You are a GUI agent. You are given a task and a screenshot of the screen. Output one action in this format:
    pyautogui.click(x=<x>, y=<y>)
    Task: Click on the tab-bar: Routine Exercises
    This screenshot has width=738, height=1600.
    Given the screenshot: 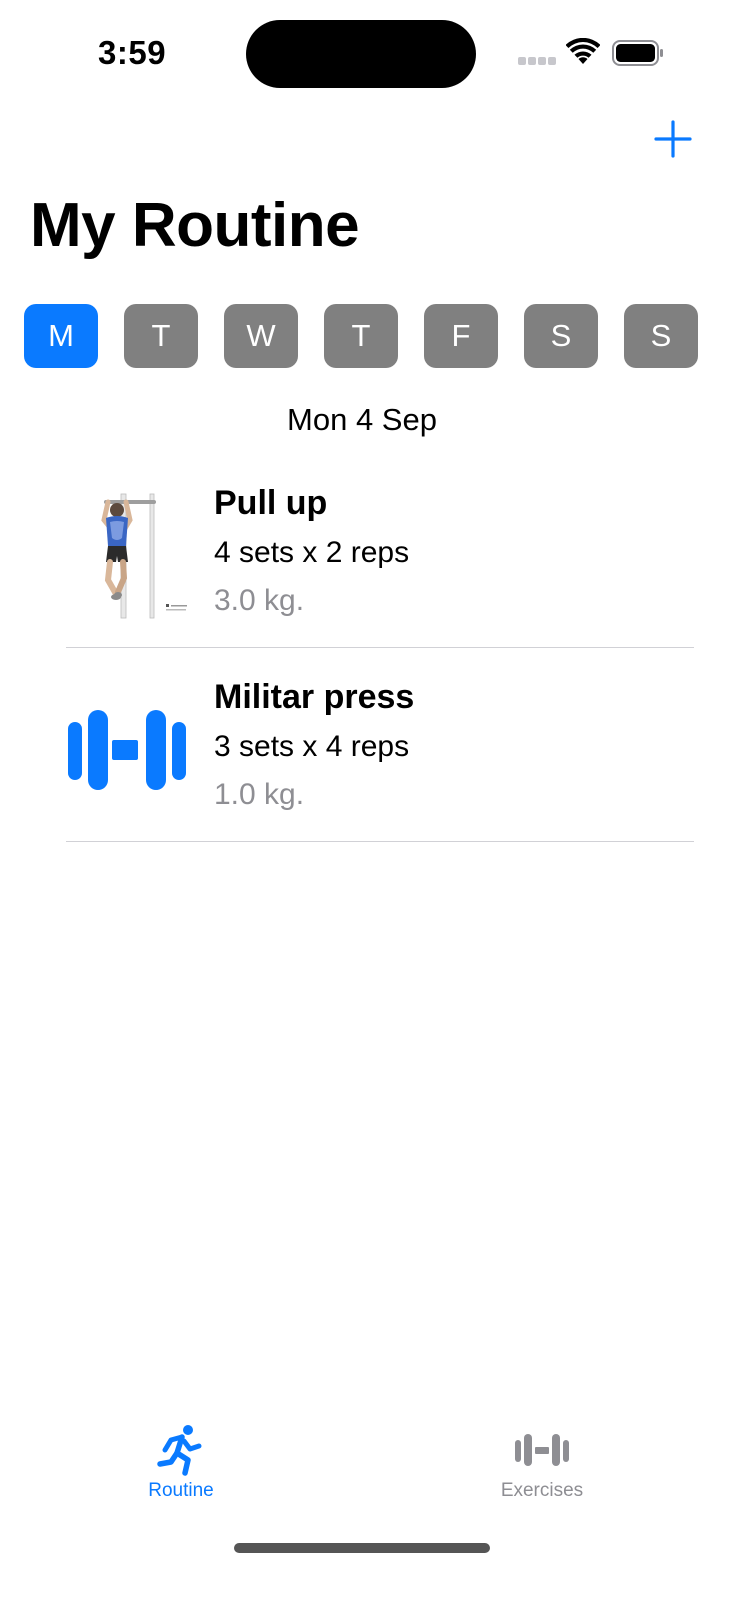 What is the action you would take?
    pyautogui.click(x=369, y=1465)
    